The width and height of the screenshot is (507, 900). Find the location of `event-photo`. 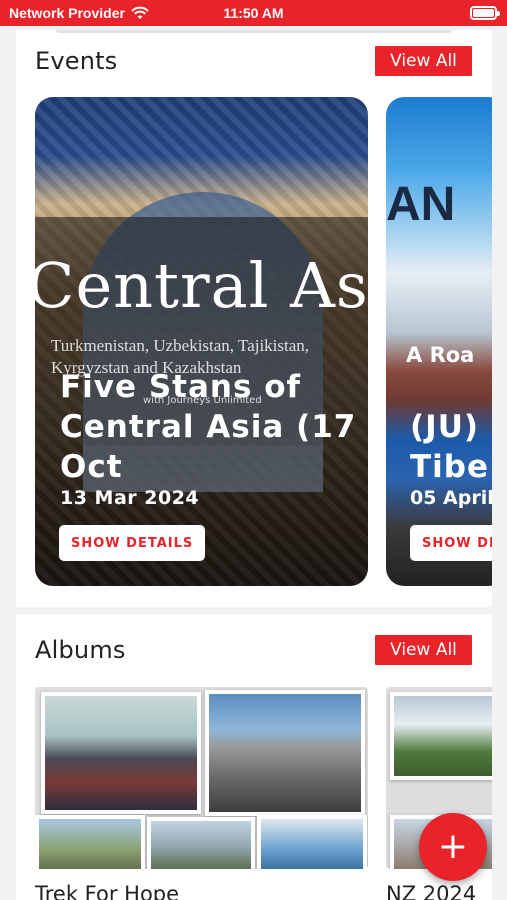

event-photo is located at coordinates (439, 341).